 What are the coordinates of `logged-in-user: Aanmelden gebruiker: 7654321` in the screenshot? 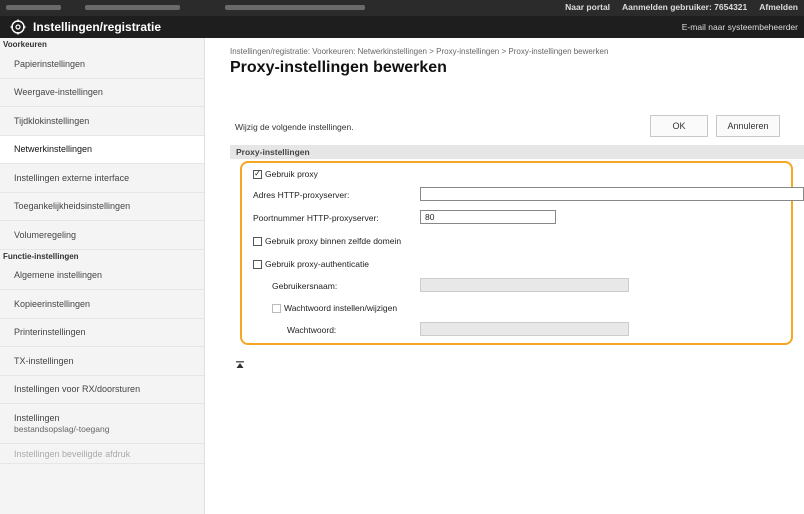 It's located at (684, 7).